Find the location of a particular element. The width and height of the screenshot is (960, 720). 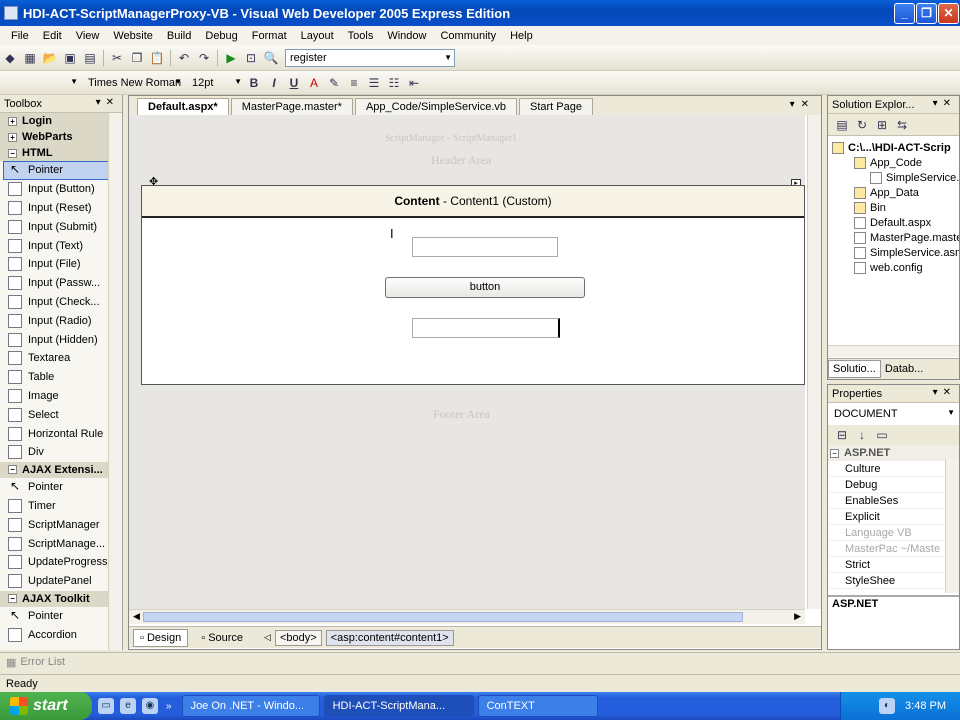

menu-window: Window is located at coordinates (406, 36).